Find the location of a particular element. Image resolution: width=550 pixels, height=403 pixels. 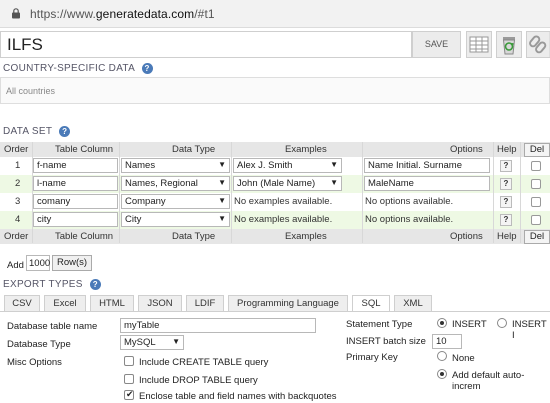

primary-key-auto-increment-label: Add default auto-increm is located at coordinates (488, 381).